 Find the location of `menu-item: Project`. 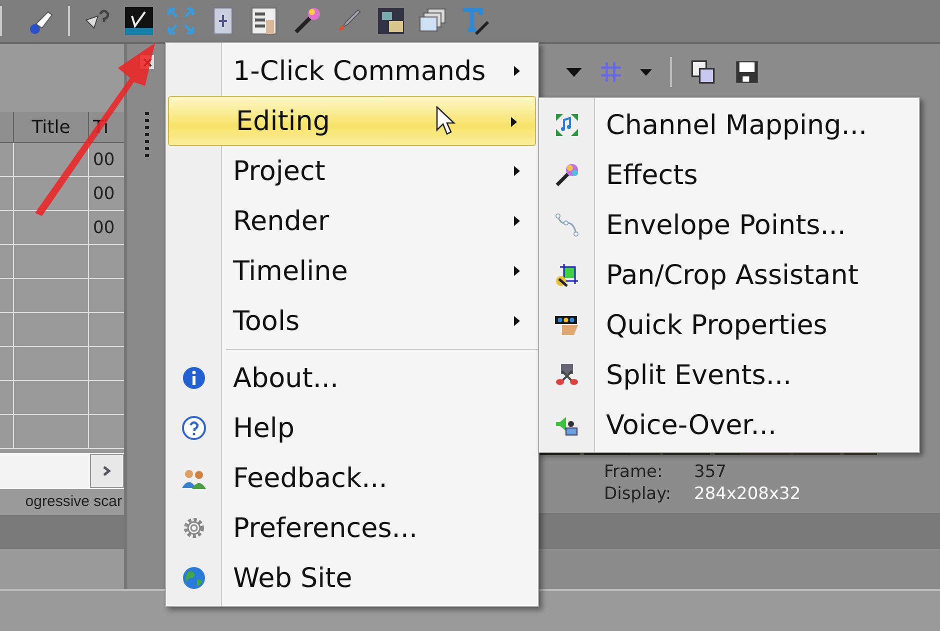

menu-item: Project is located at coordinates (352, 171).